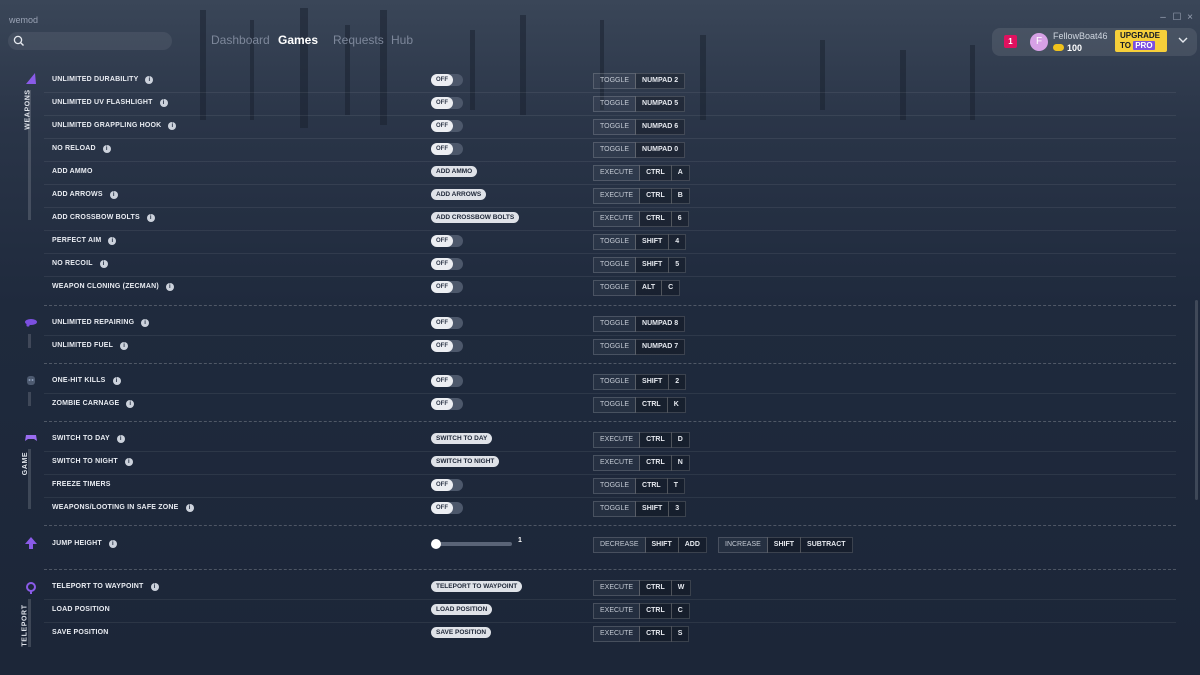 The image size is (1200, 675). What do you see at coordinates (1183, 40) in the screenshot?
I see `chevron-down-icon` at bounding box center [1183, 40].